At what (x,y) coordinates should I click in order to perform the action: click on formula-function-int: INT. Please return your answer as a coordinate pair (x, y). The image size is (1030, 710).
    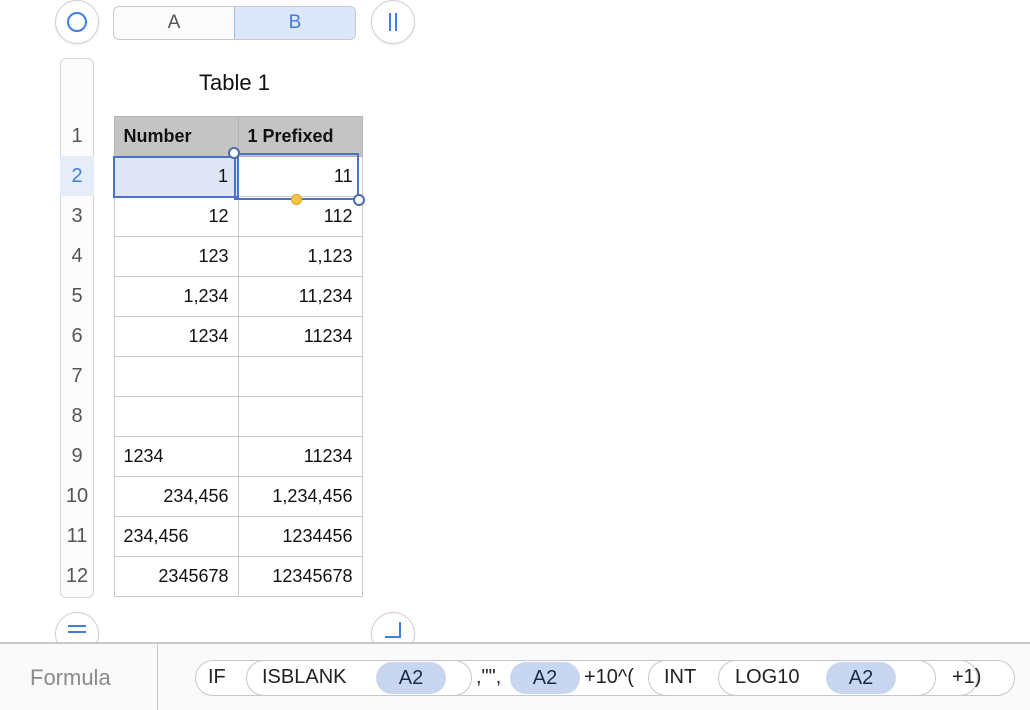
    Looking at the image, I should click on (680, 677).